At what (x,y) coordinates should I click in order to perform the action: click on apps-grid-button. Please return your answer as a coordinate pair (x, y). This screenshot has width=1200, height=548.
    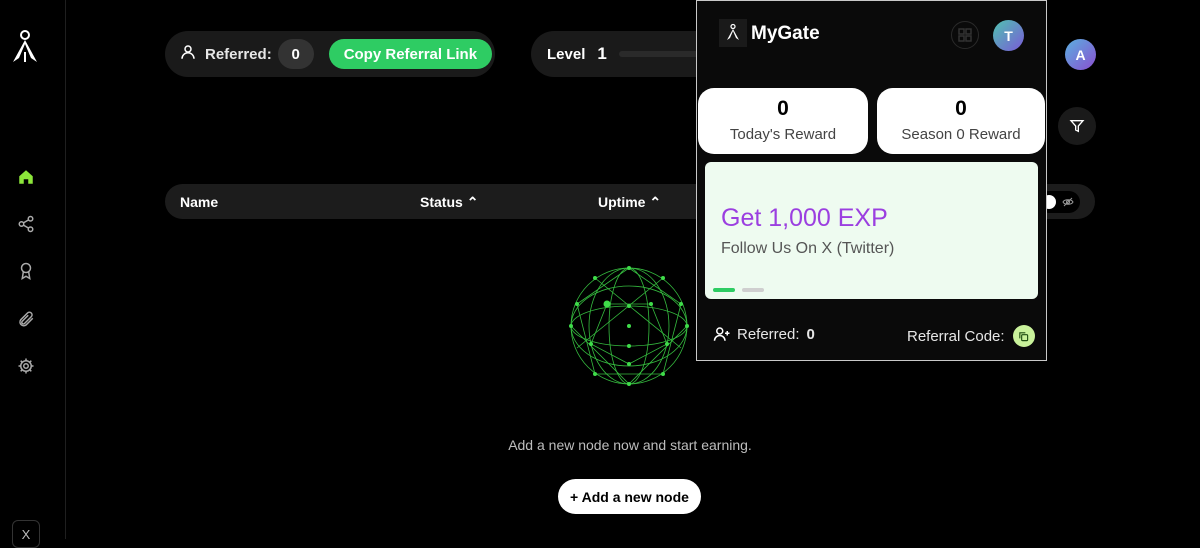
    Looking at the image, I should click on (965, 35).